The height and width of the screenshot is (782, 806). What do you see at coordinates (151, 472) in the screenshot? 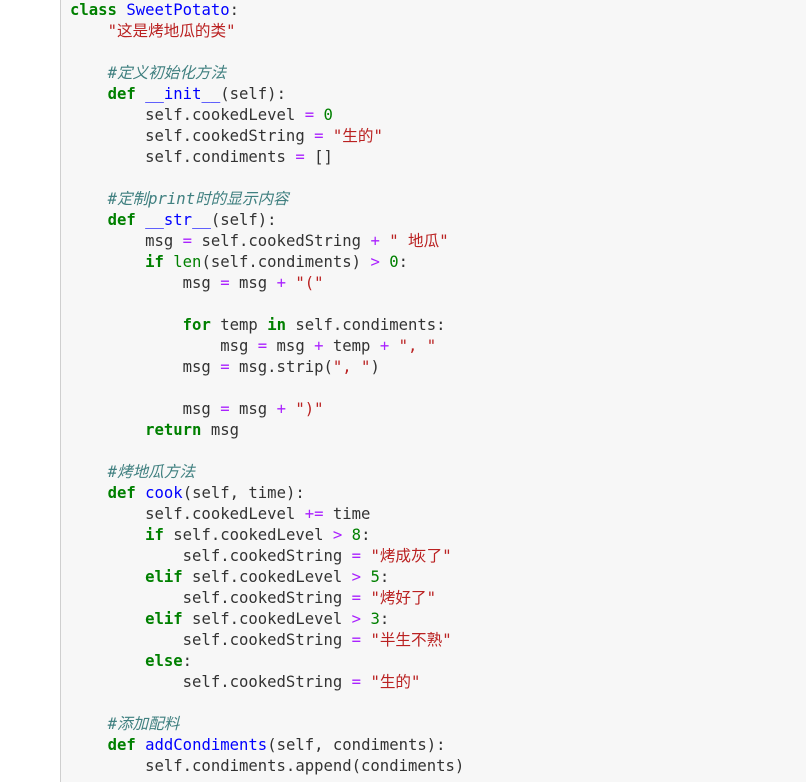
I see `code-token: #烤地瓜方法` at bounding box center [151, 472].